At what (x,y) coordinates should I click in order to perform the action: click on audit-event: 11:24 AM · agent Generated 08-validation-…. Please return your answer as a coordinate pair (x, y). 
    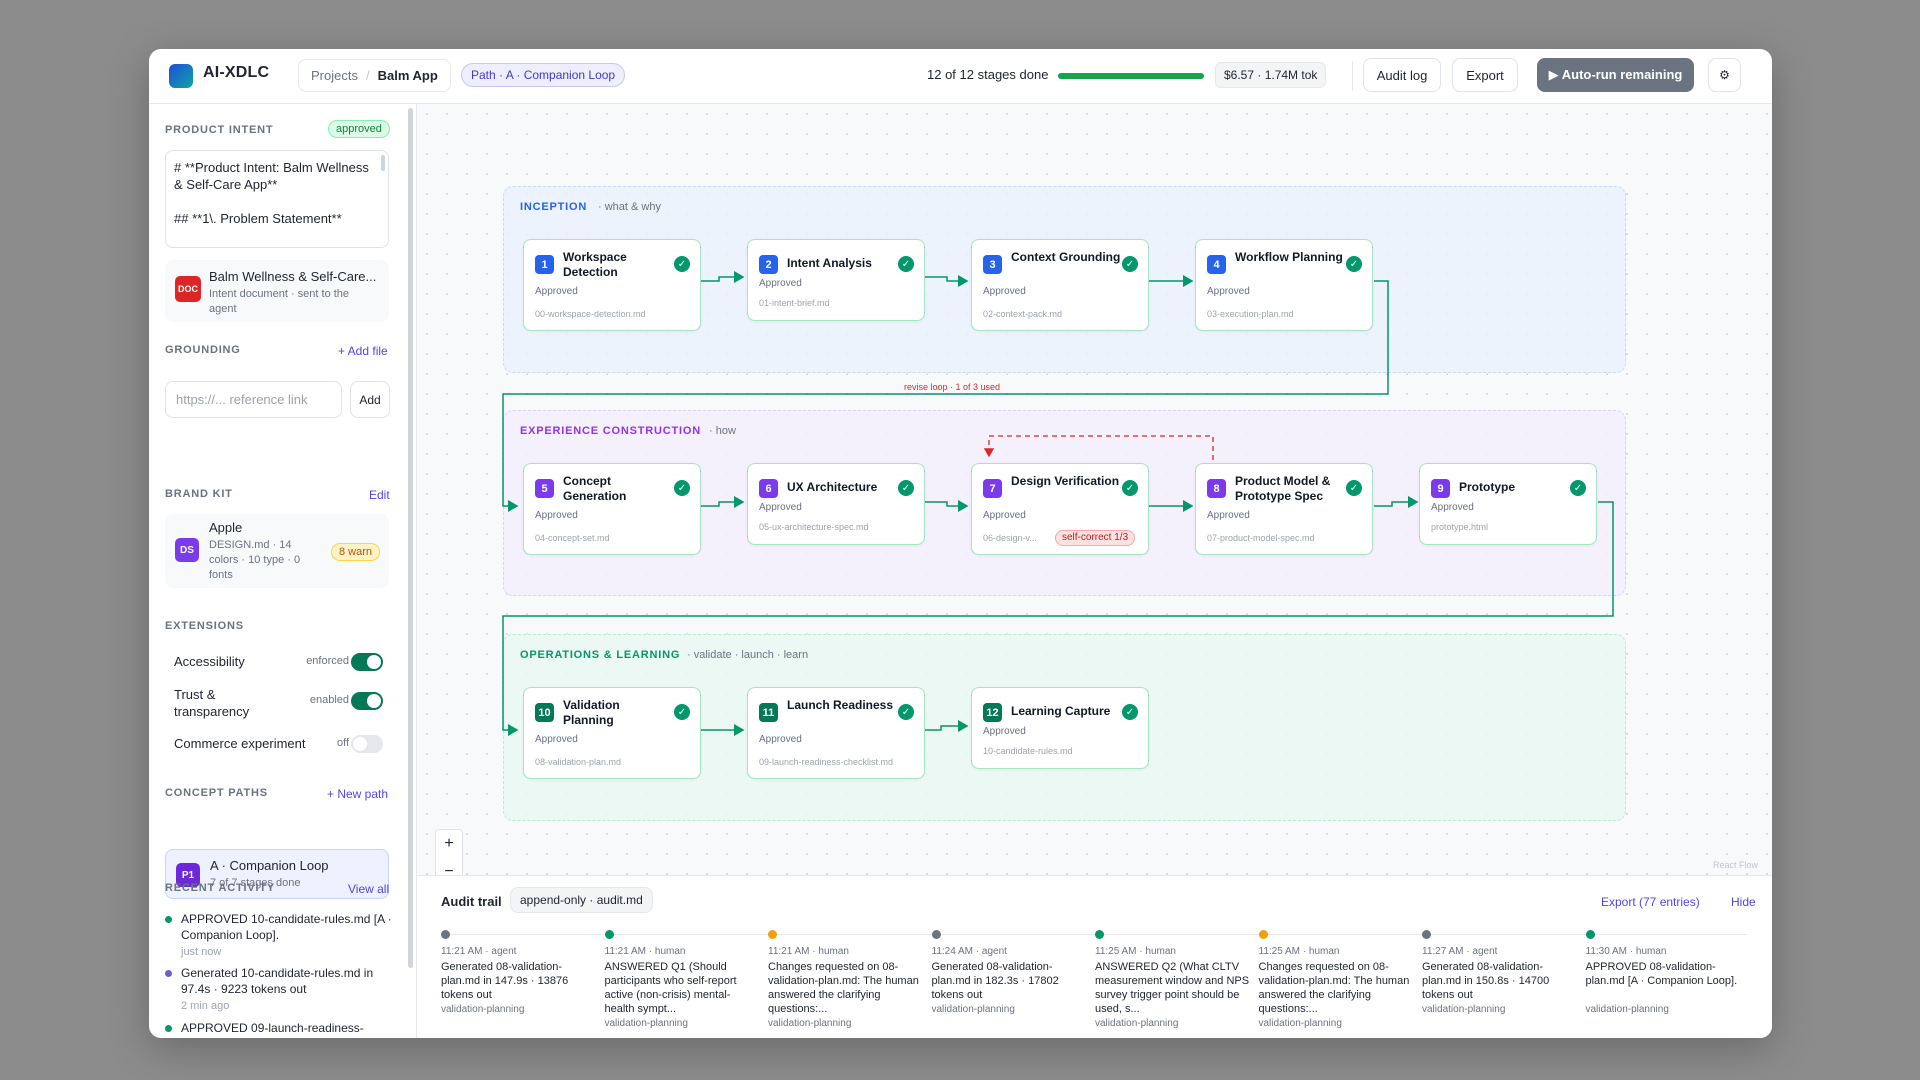
    Looking at the image, I should click on (1009, 980).